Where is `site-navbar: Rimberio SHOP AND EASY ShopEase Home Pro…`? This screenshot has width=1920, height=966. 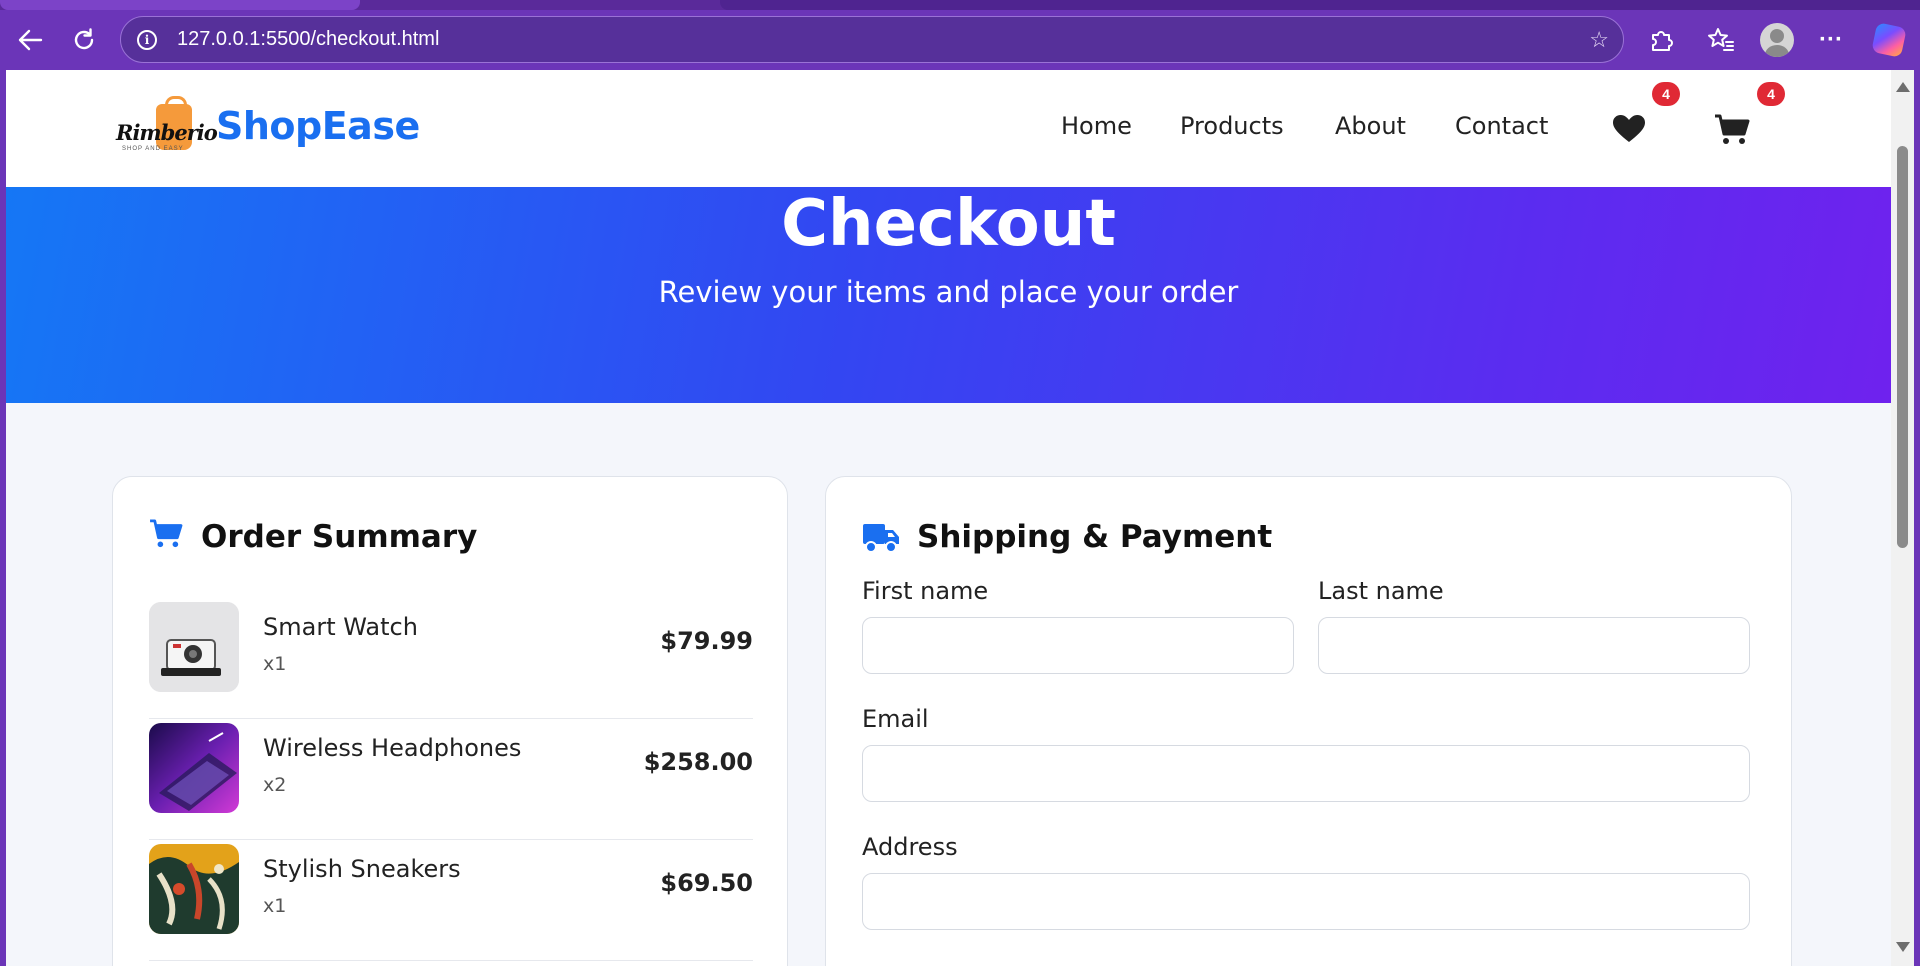 site-navbar: Rimberio SHOP AND EASY ShopEase Home Pro… is located at coordinates (948, 128).